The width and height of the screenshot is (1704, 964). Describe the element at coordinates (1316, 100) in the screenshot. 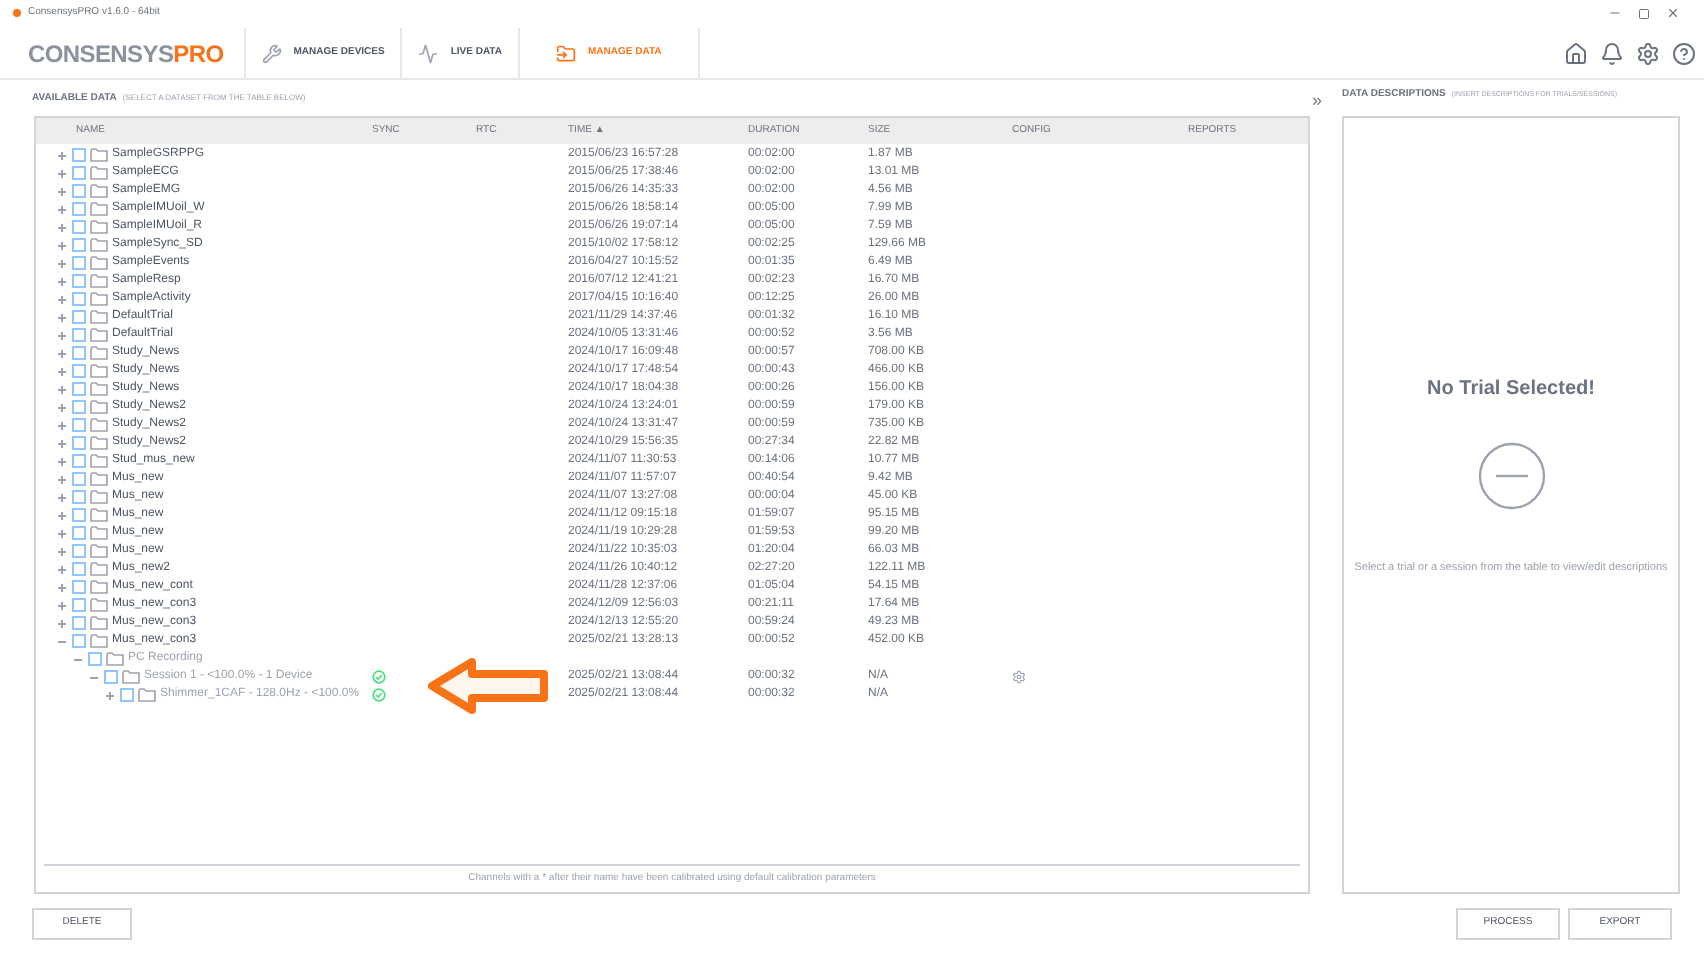

I see `collapse-button: »` at that location.